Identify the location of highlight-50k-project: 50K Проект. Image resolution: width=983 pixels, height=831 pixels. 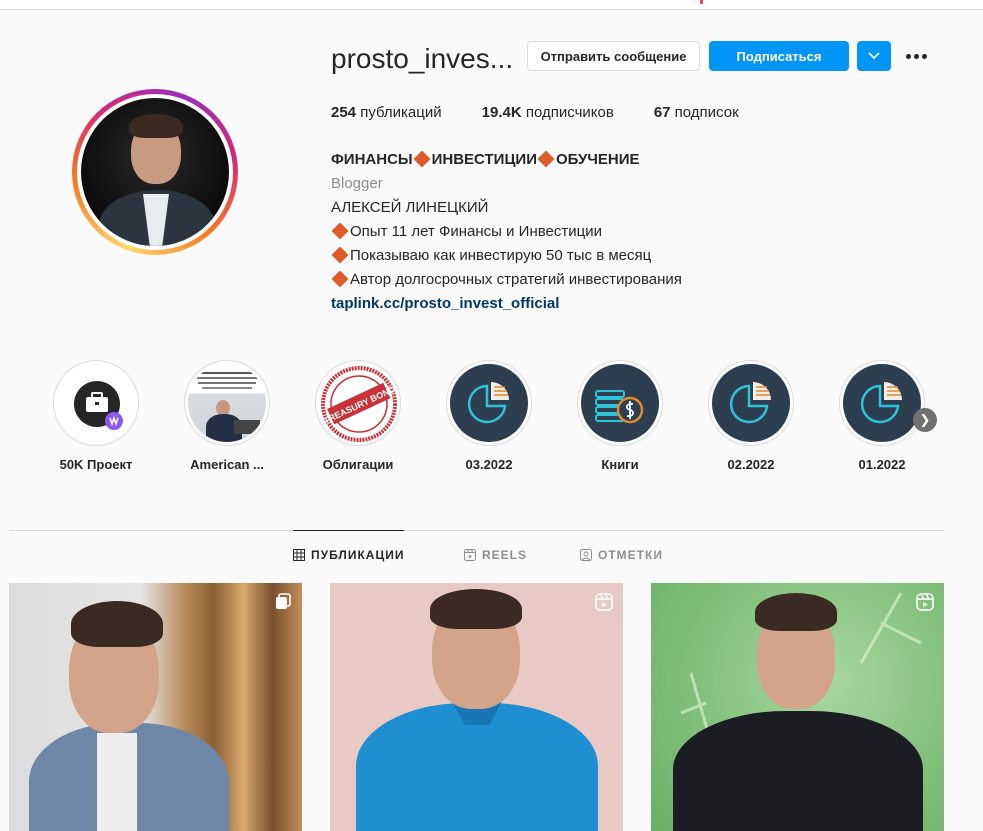
(96, 416).